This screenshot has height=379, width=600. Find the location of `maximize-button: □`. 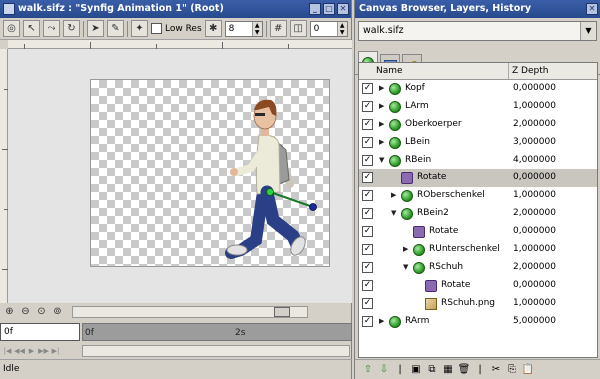

maximize-button: □ is located at coordinates (329, 9).